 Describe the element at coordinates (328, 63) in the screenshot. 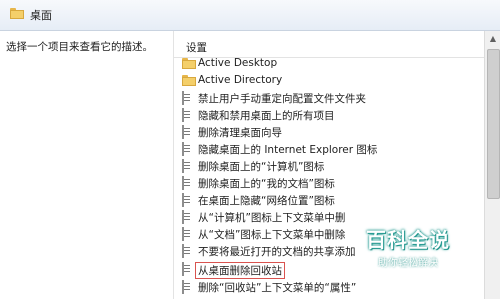

I see `list-item-folder: Active Desktop` at that location.